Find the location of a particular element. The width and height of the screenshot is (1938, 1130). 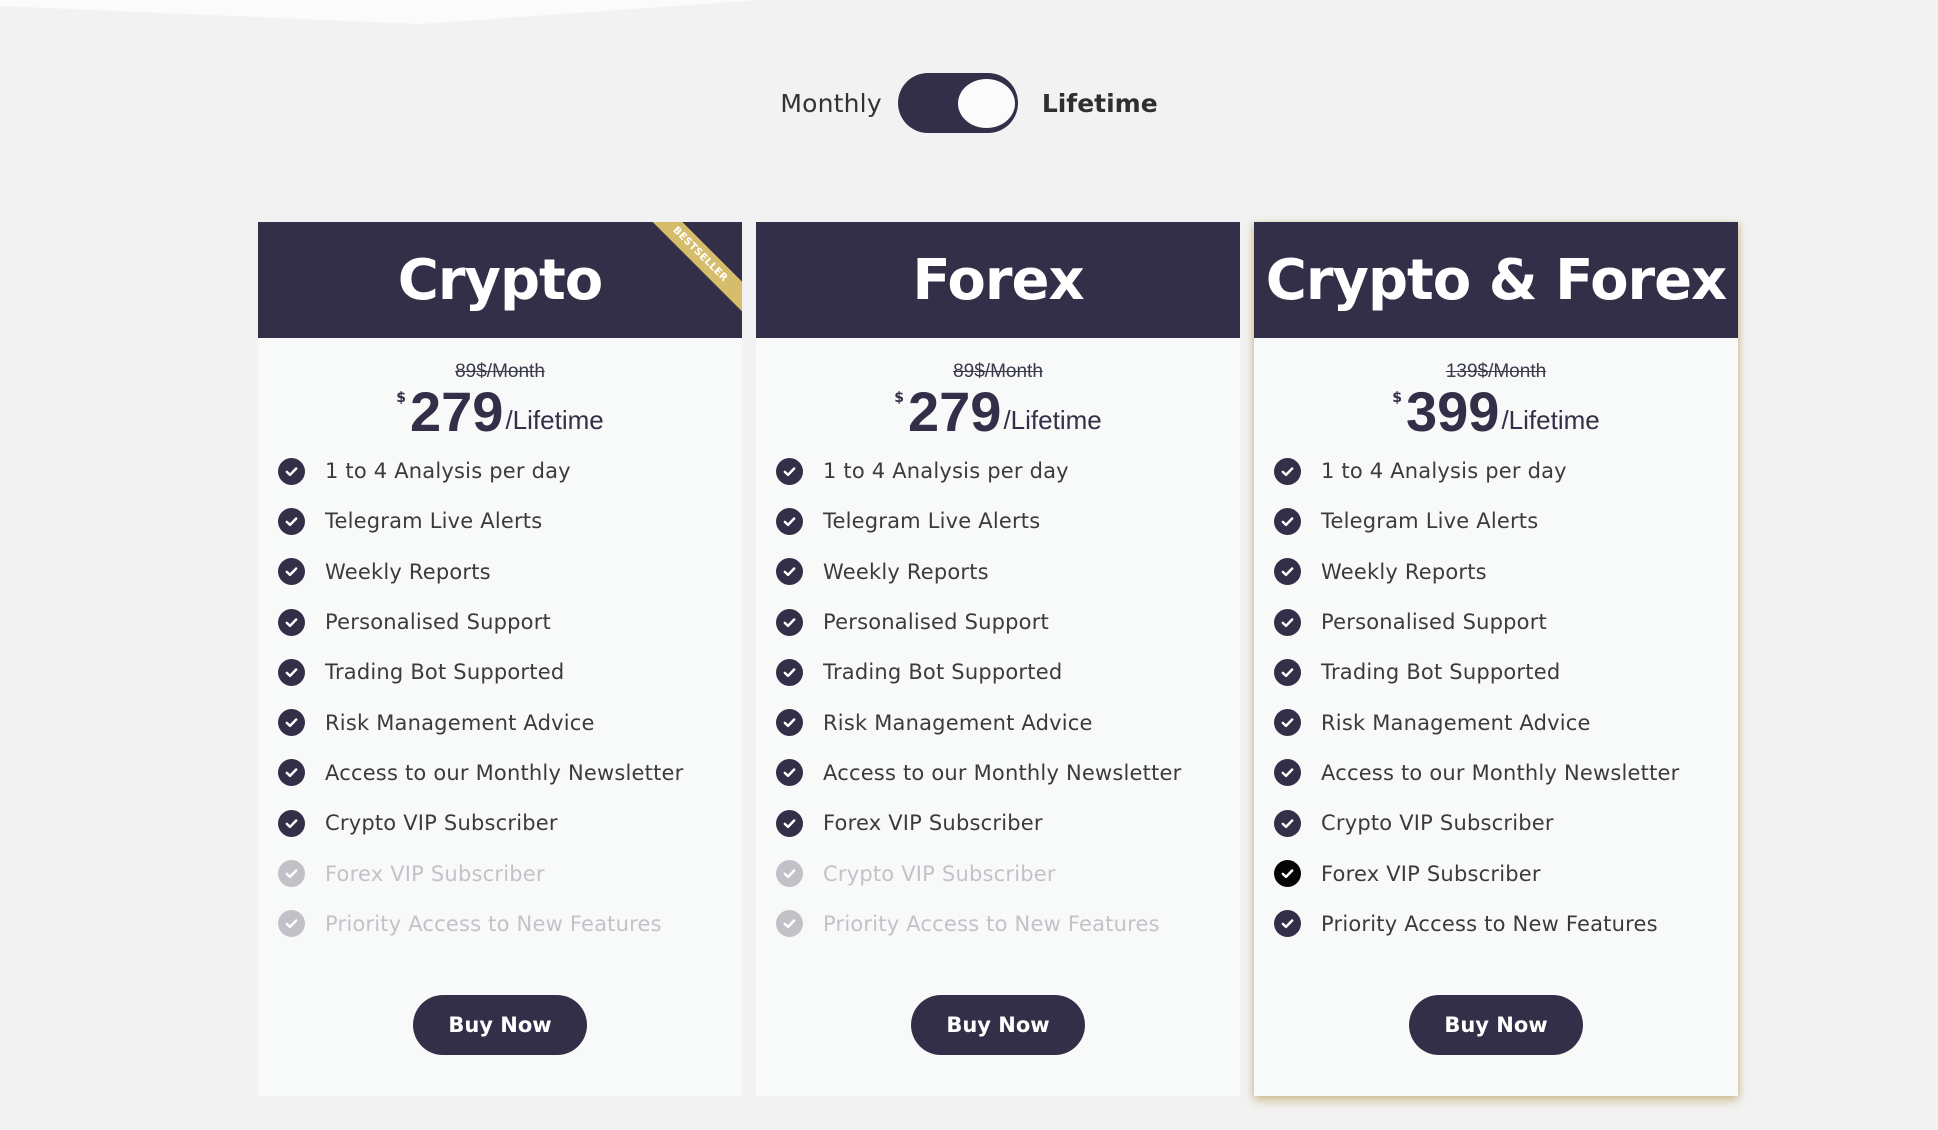

billing-period-toggle: Monthly Lifetime is located at coordinates (969, 103).